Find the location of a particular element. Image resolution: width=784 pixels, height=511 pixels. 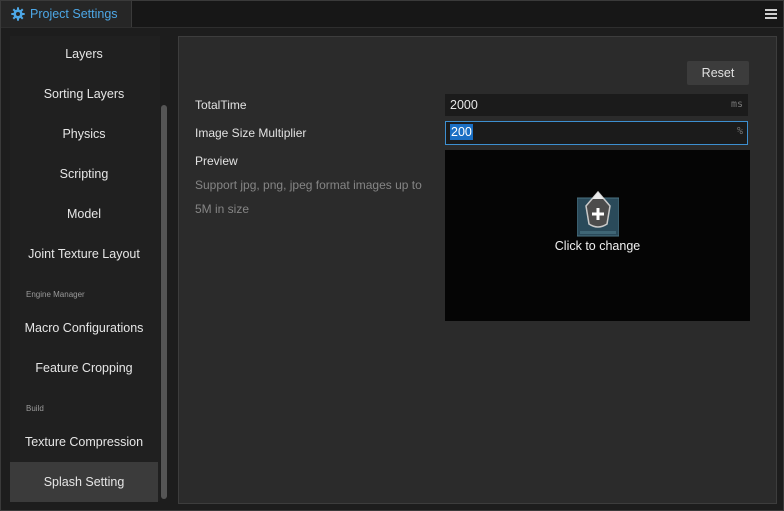

tab-project-settings: Project Settings is located at coordinates (66, 14).